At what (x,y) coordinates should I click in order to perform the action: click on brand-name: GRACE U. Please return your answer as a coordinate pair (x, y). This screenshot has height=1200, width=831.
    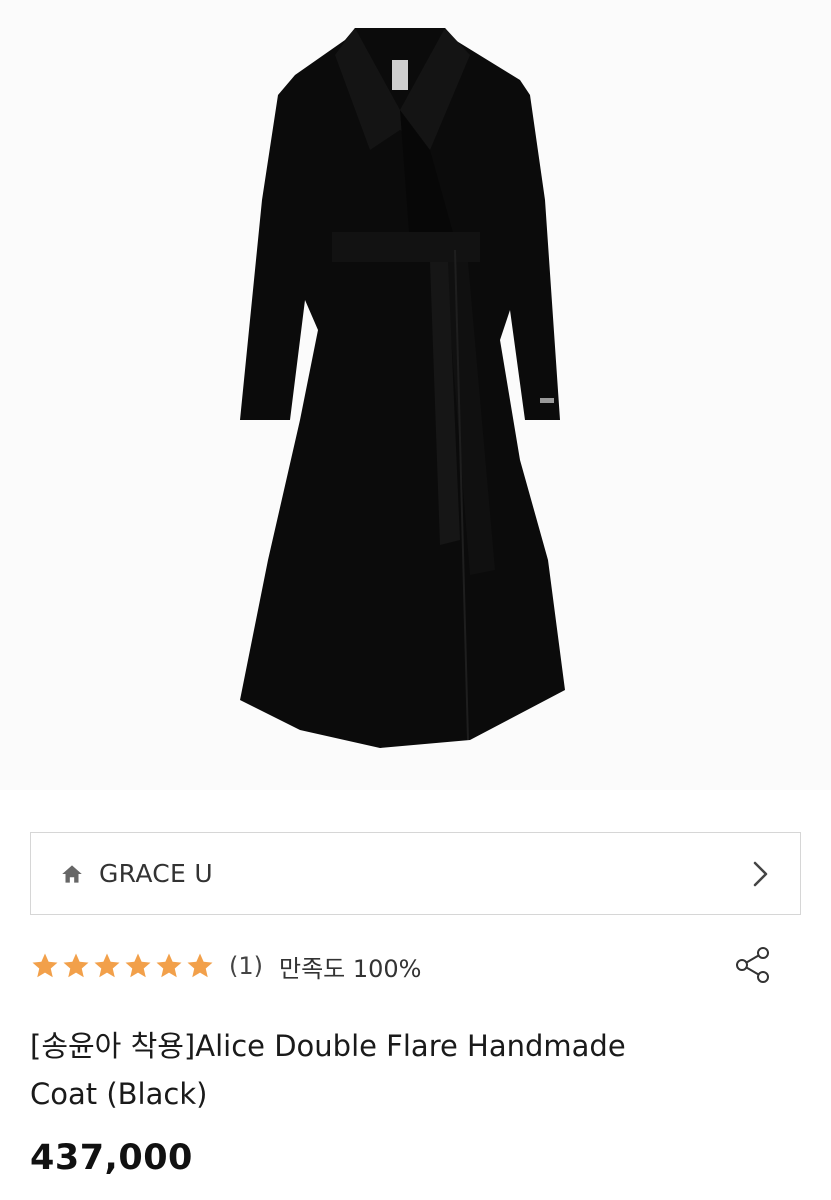
    Looking at the image, I should click on (156, 873).